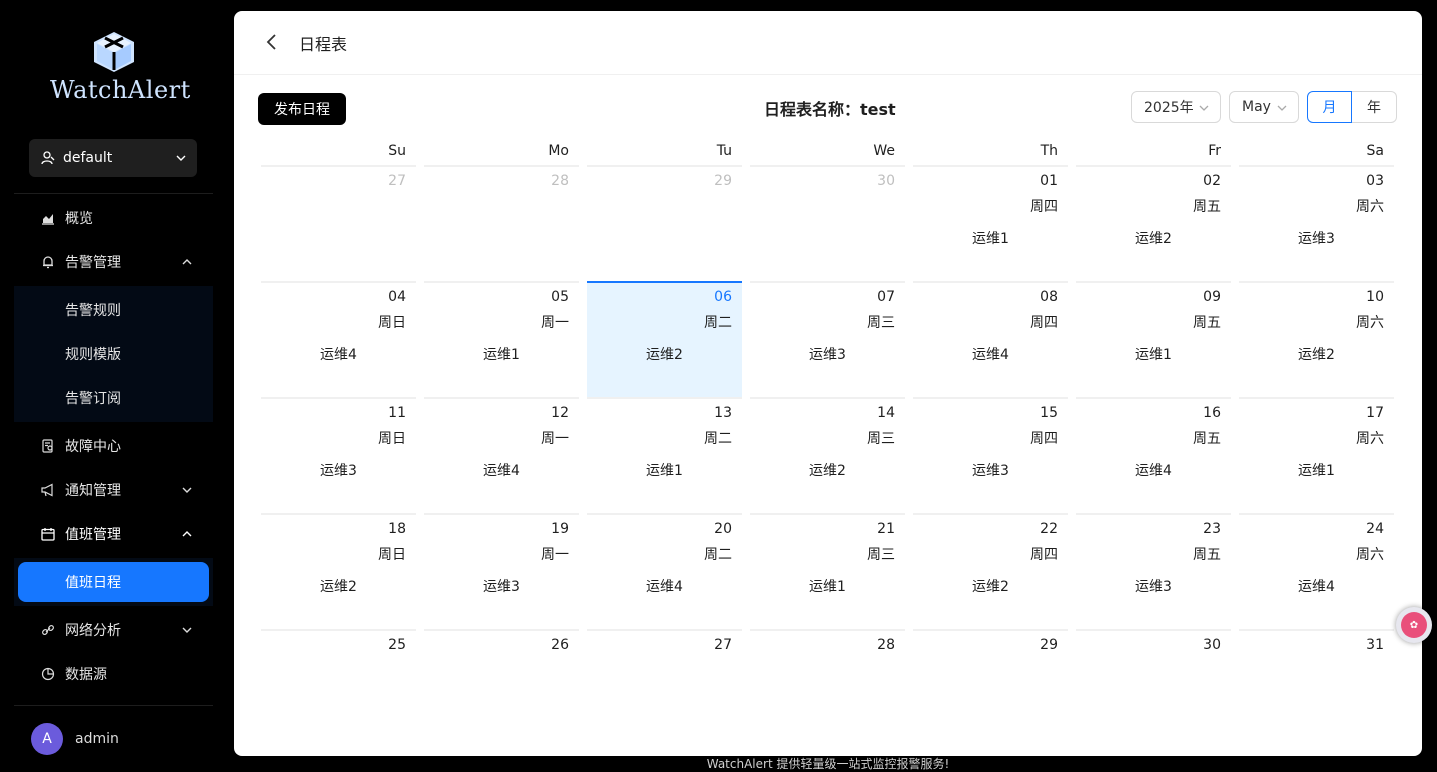 The image size is (1437, 772). Describe the element at coordinates (113, 398) in the screenshot. I see `nav-alert-subscriptions: 告警订阅` at that location.